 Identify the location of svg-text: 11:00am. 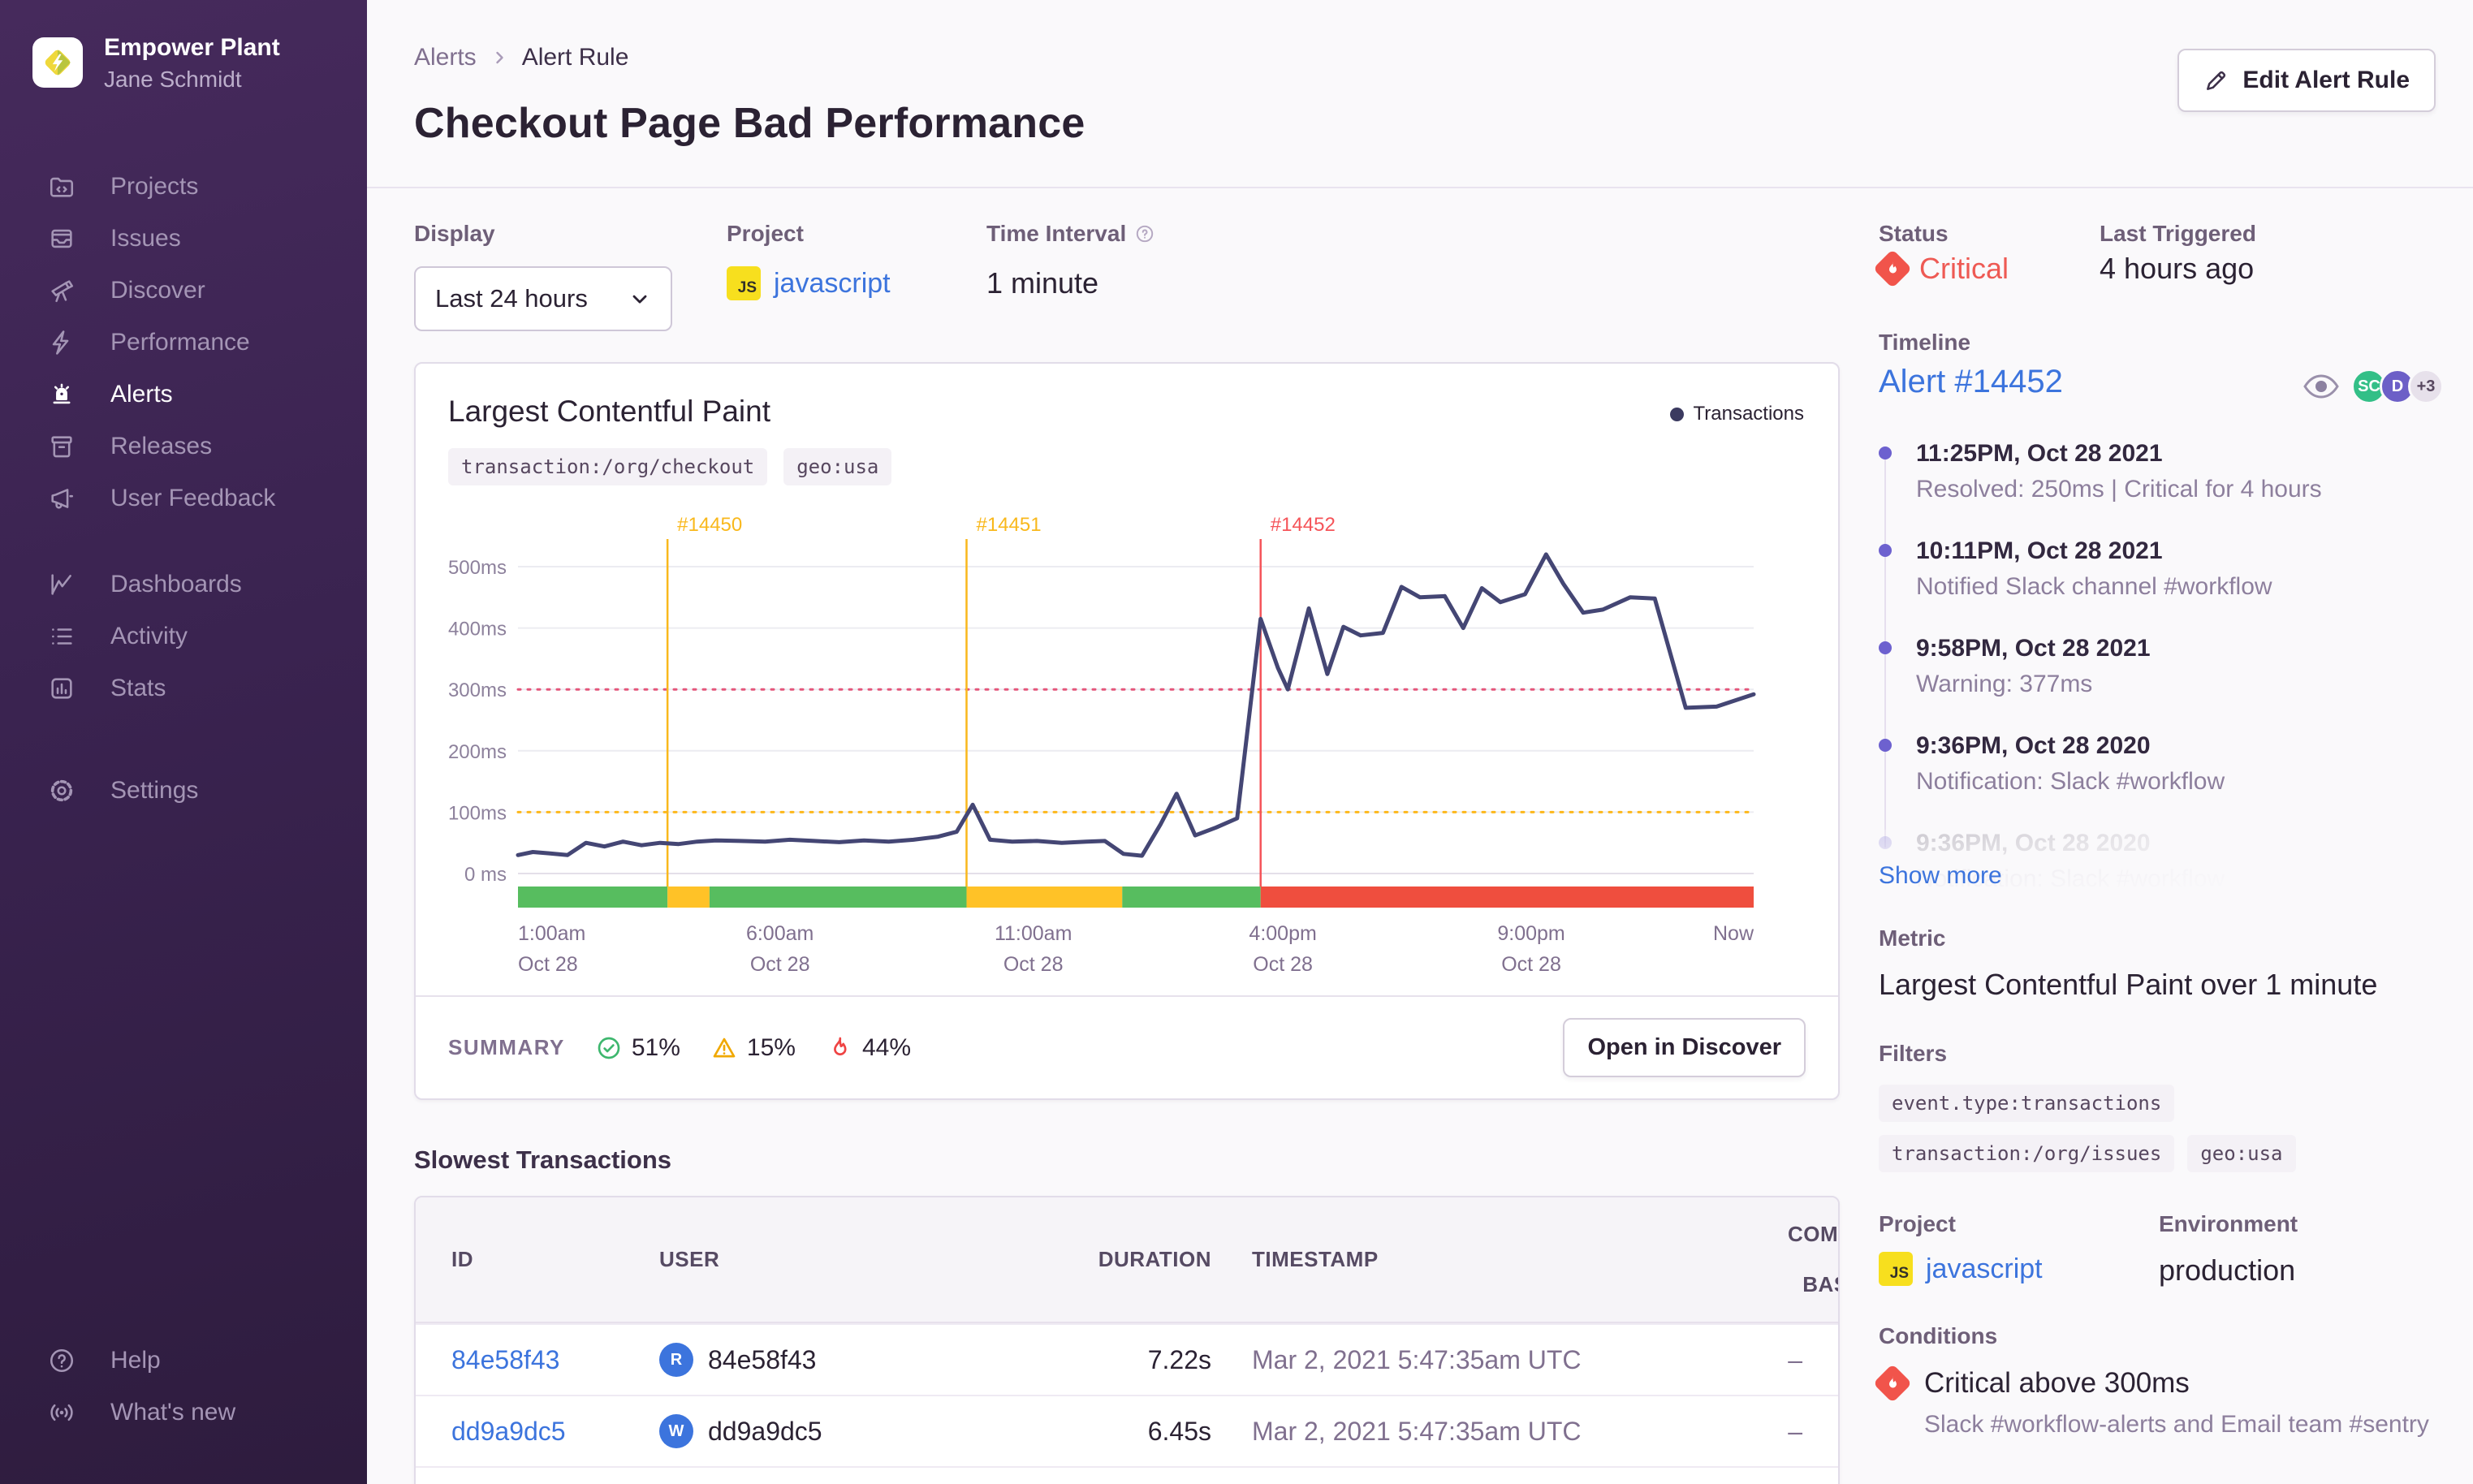
(1034, 933).